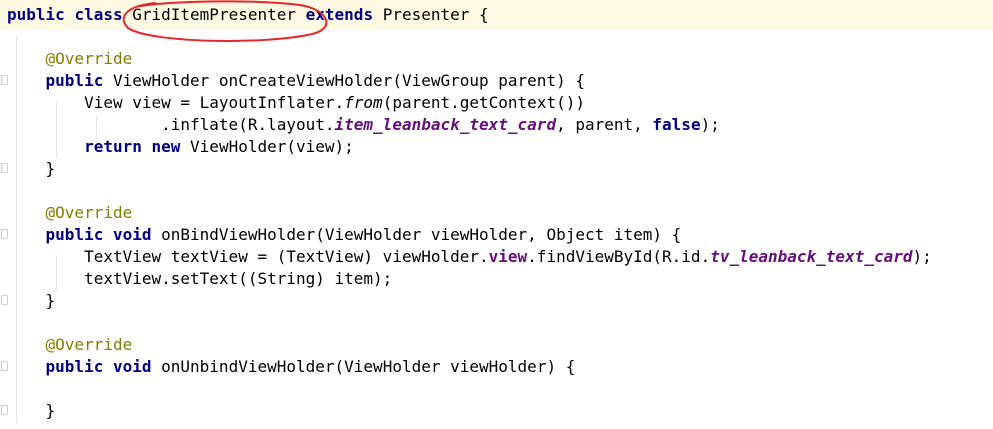 This screenshot has width=993, height=429. Describe the element at coordinates (214, 14) in the screenshot. I see `code-token: GridItemPresenter` at that location.